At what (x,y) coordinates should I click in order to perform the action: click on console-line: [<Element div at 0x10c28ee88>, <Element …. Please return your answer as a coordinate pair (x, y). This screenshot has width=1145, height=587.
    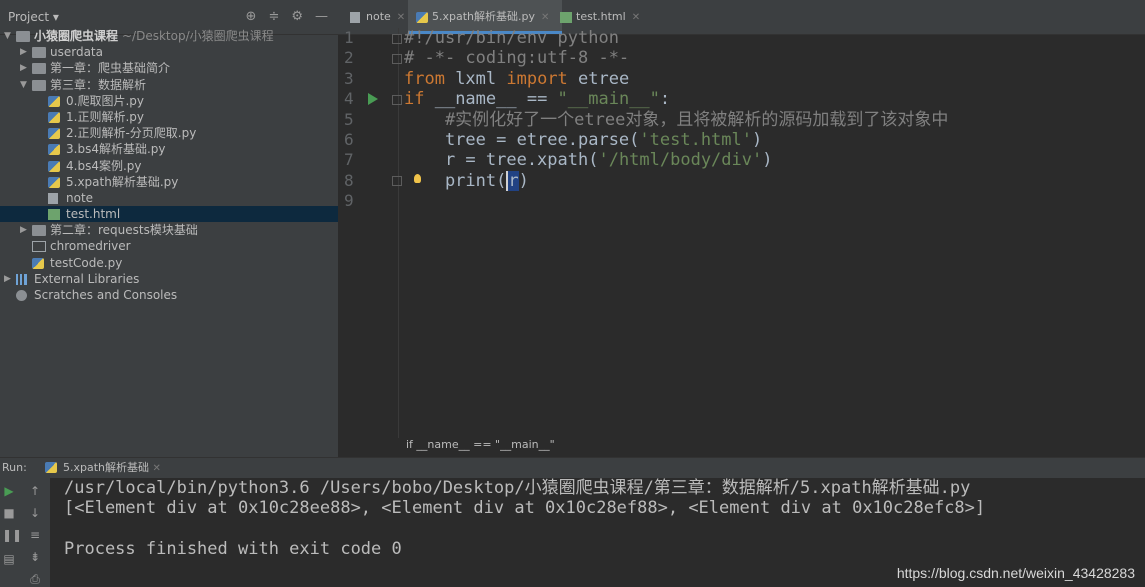
    Looking at the image, I should click on (525, 508).